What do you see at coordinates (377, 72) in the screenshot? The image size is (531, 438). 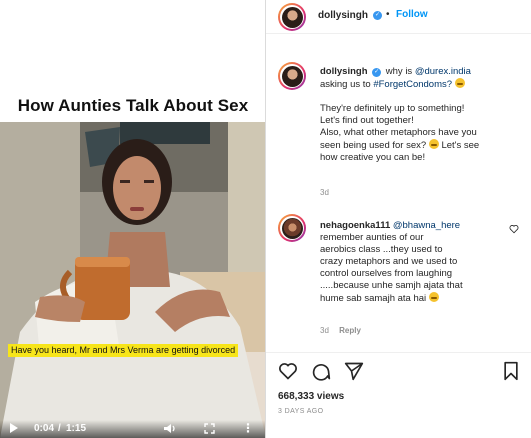 I see `caption-verified-icon: ✓` at bounding box center [377, 72].